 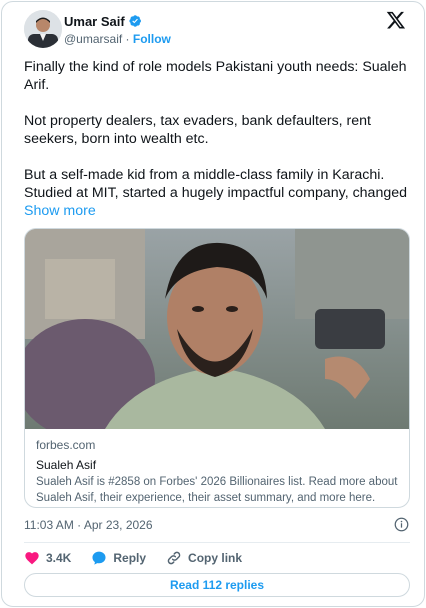 What do you see at coordinates (401, 524) in the screenshot?
I see `info-icon` at bounding box center [401, 524].